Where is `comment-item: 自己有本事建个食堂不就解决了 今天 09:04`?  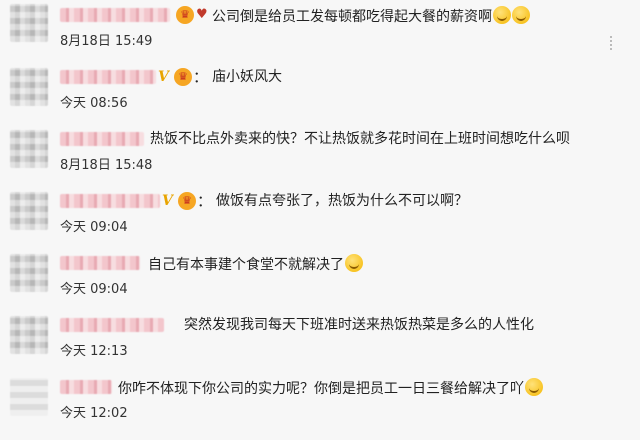 comment-item: 自己有本事建个食堂不就解决了 今天 09:04 is located at coordinates (320, 279).